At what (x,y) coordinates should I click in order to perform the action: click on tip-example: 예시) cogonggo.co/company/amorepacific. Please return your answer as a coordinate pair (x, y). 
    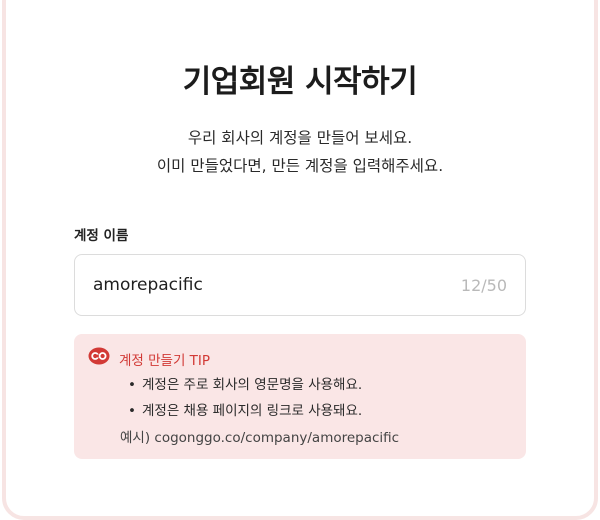
    Looking at the image, I should click on (260, 438).